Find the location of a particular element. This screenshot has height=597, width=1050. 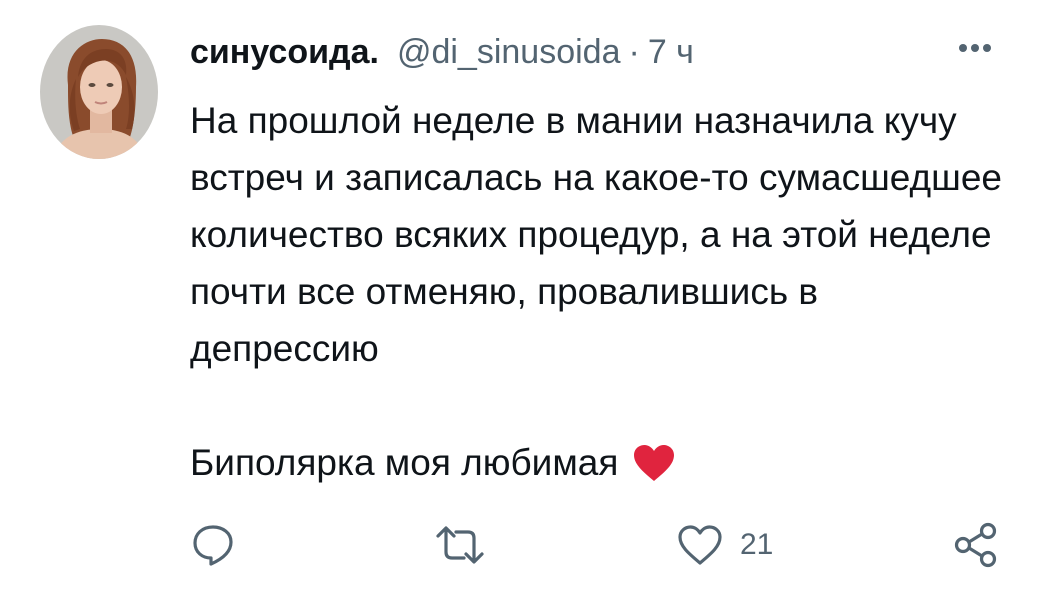

share-icon is located at coordinates (975, 545).